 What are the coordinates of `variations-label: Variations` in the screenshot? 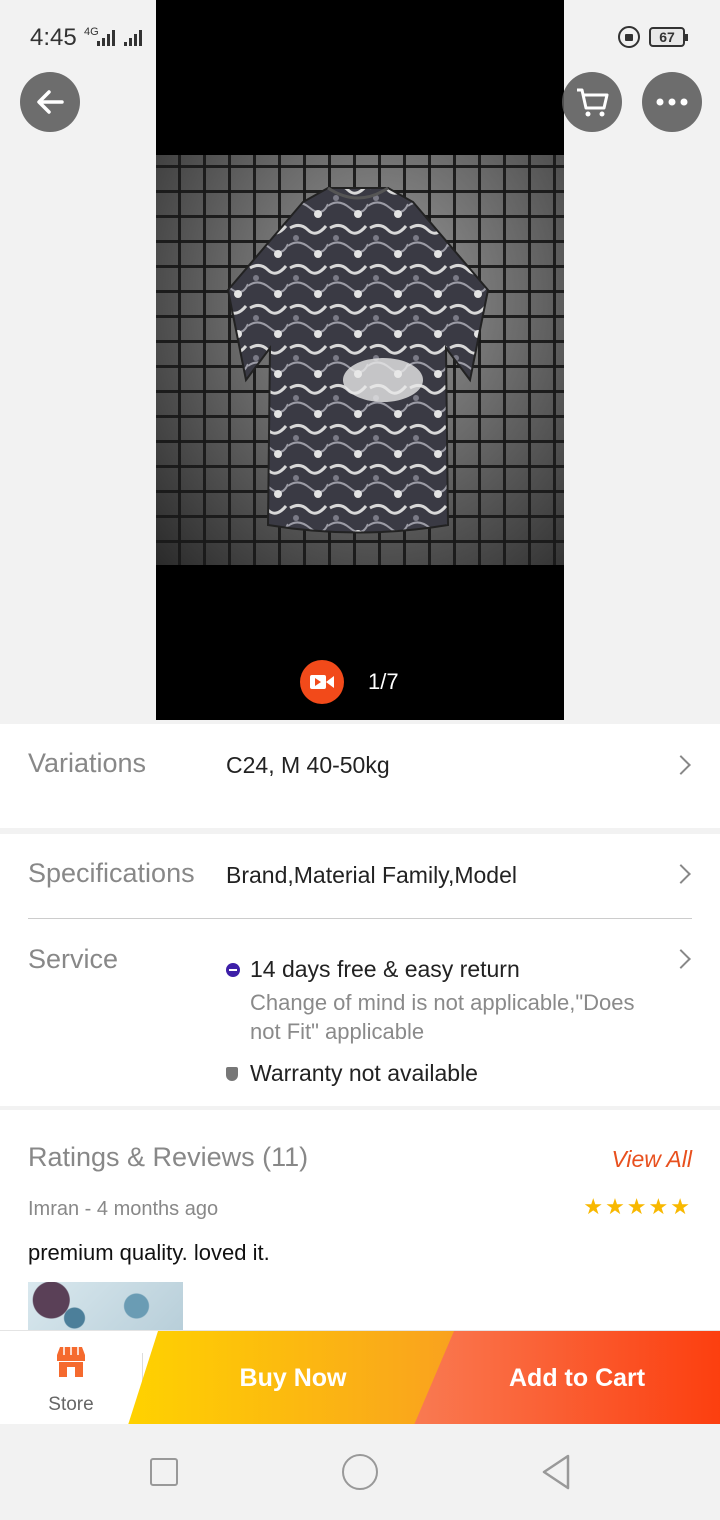 It's located at (87, 763).